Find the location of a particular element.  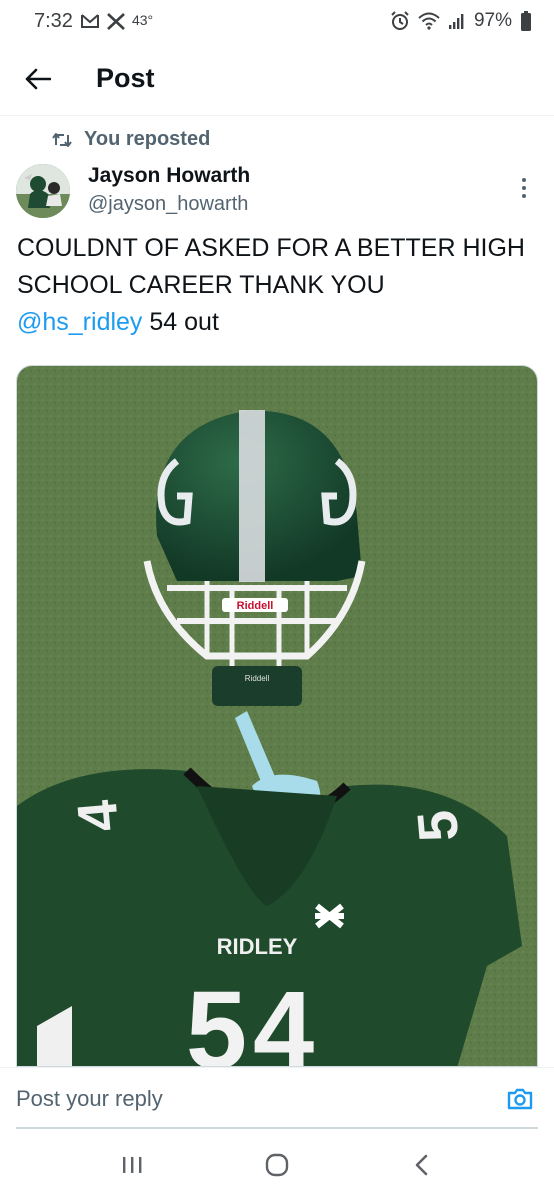

sleeve-number-left: 4 is located at coordinates (97, 816).